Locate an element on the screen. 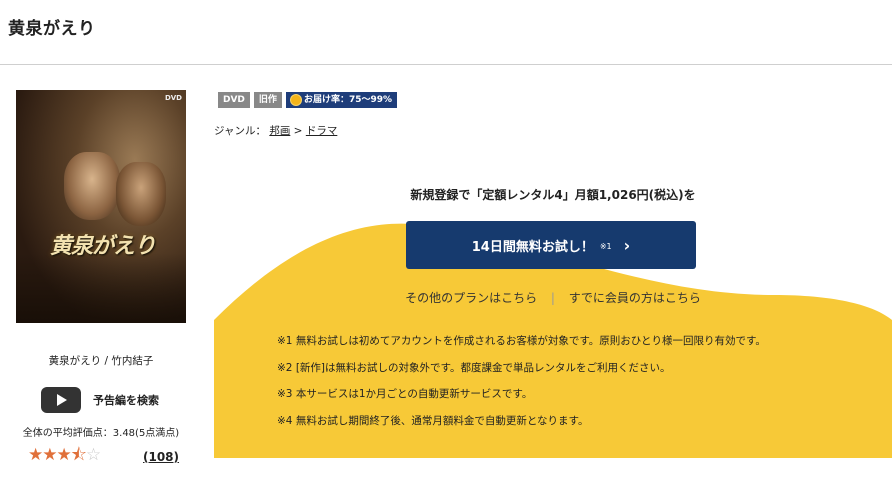 Image resolution: width=892 pixels, height=480 pixels. sun-icon is located at coordinates (295, 100).